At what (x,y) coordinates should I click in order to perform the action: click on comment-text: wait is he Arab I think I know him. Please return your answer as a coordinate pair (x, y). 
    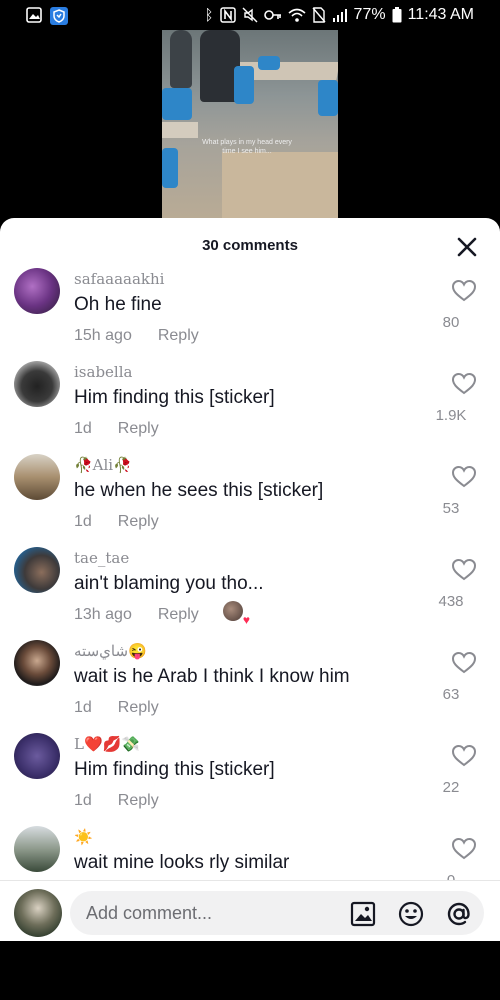
    Looking at the image, I should click on (212, 676).